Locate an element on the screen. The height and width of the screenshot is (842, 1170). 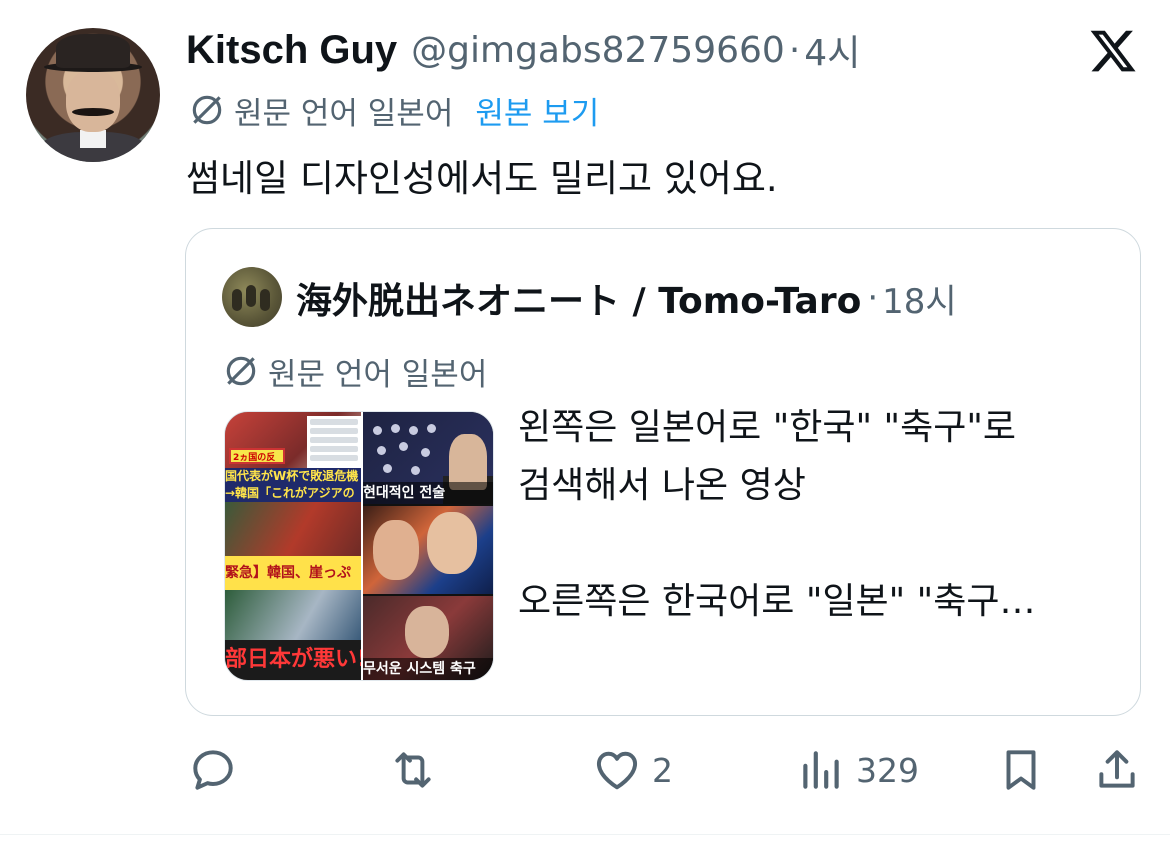
bookmark-icon is located at coordinates (1021, 770).